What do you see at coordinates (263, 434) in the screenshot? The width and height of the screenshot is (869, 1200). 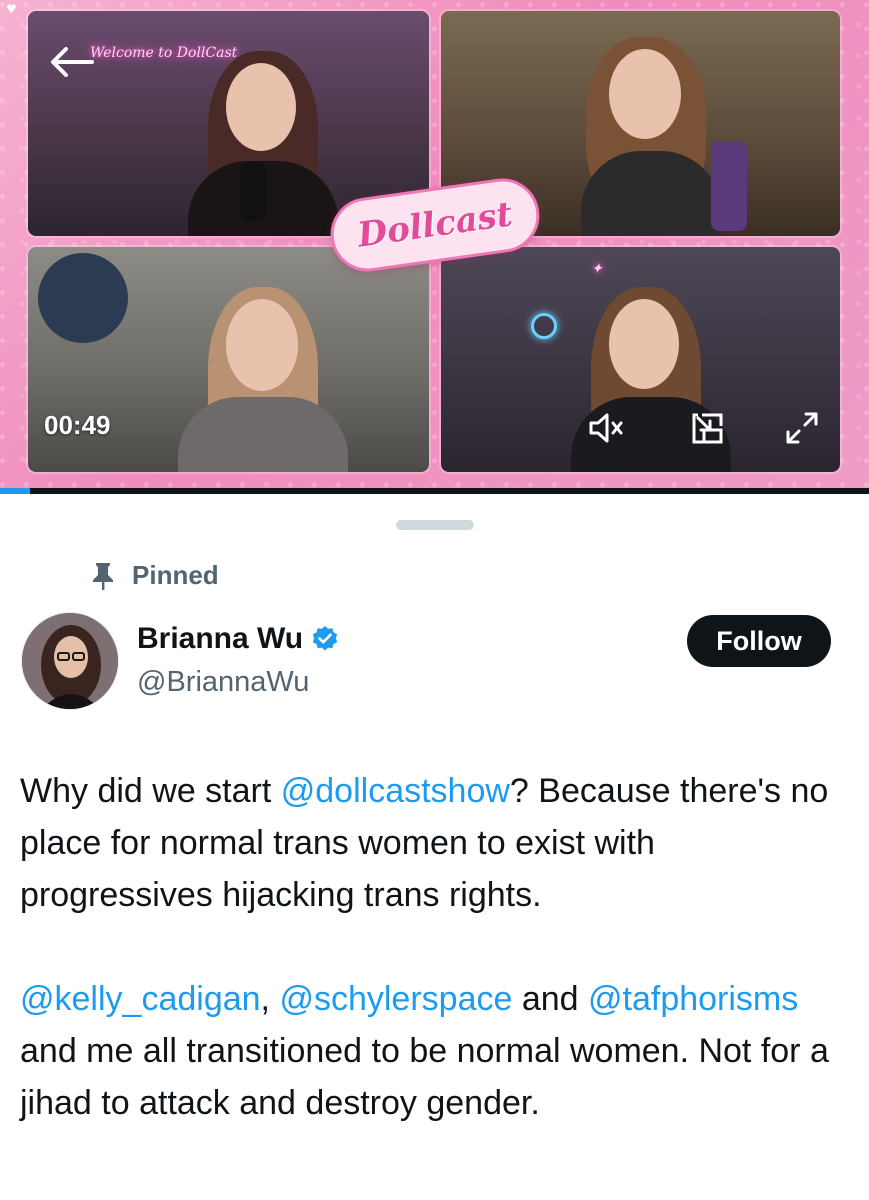 I see `person-body` at bounding box center [263, 434].